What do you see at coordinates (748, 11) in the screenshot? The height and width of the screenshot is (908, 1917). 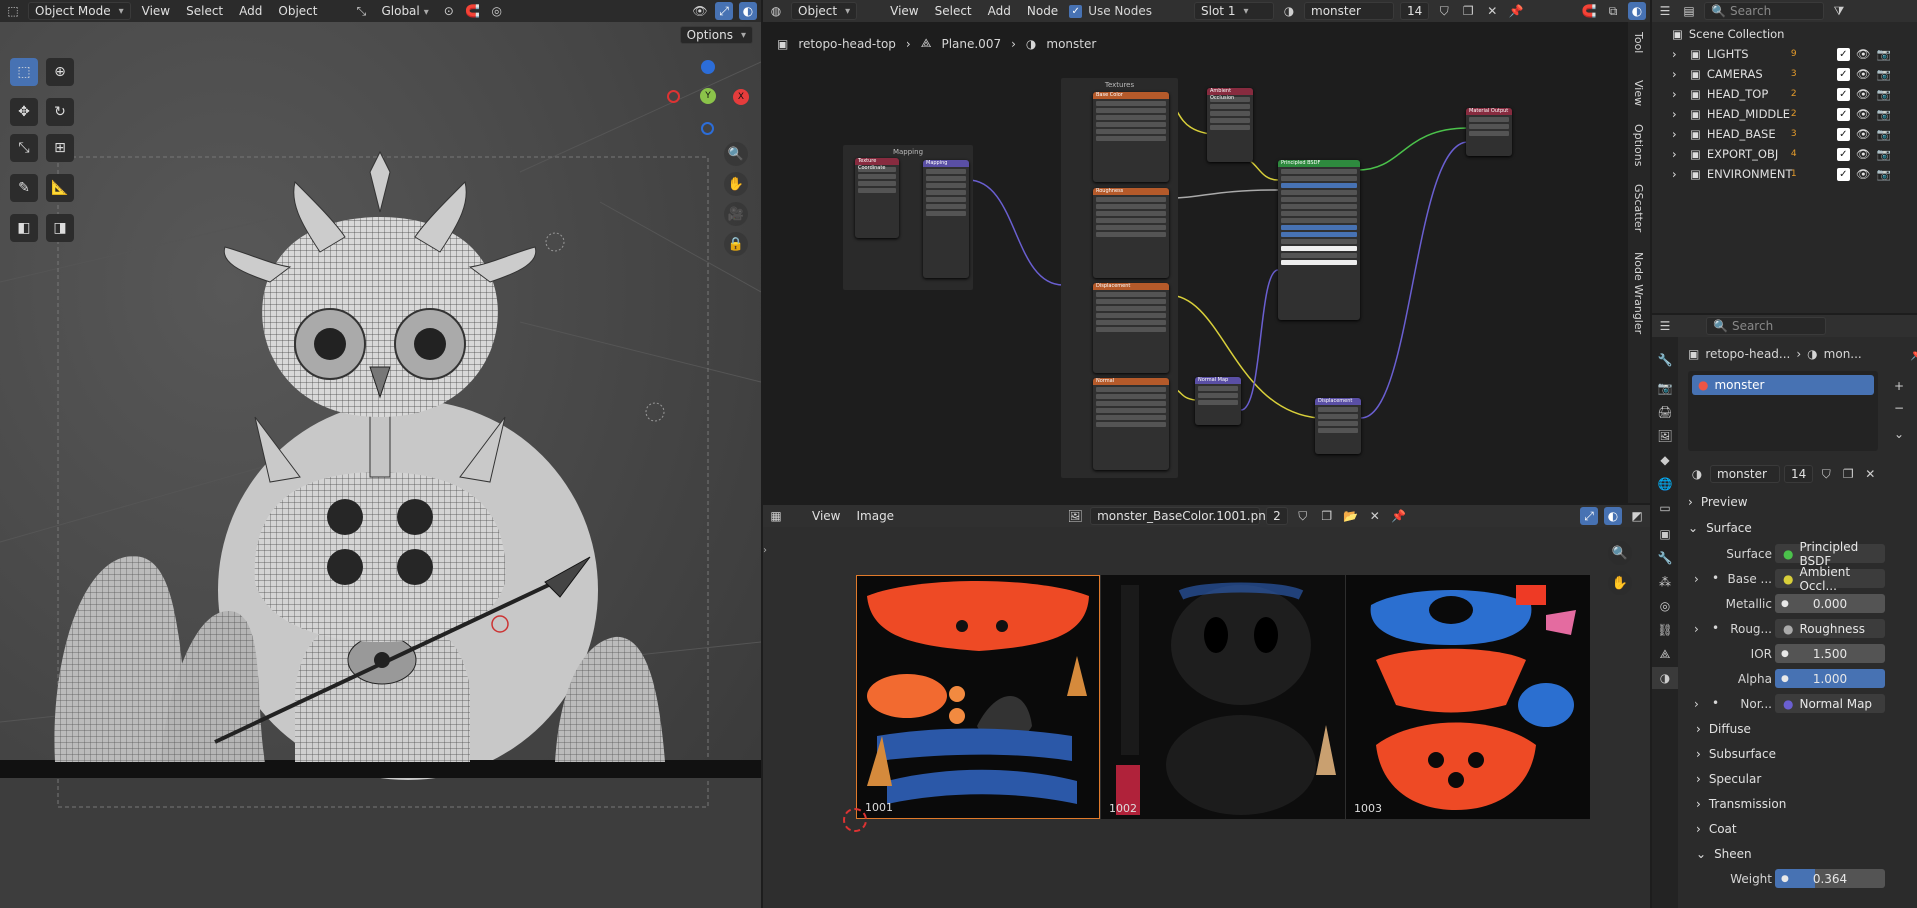 I see `overlay-toggle-icon: ◐` at bounding box center [748, 11].